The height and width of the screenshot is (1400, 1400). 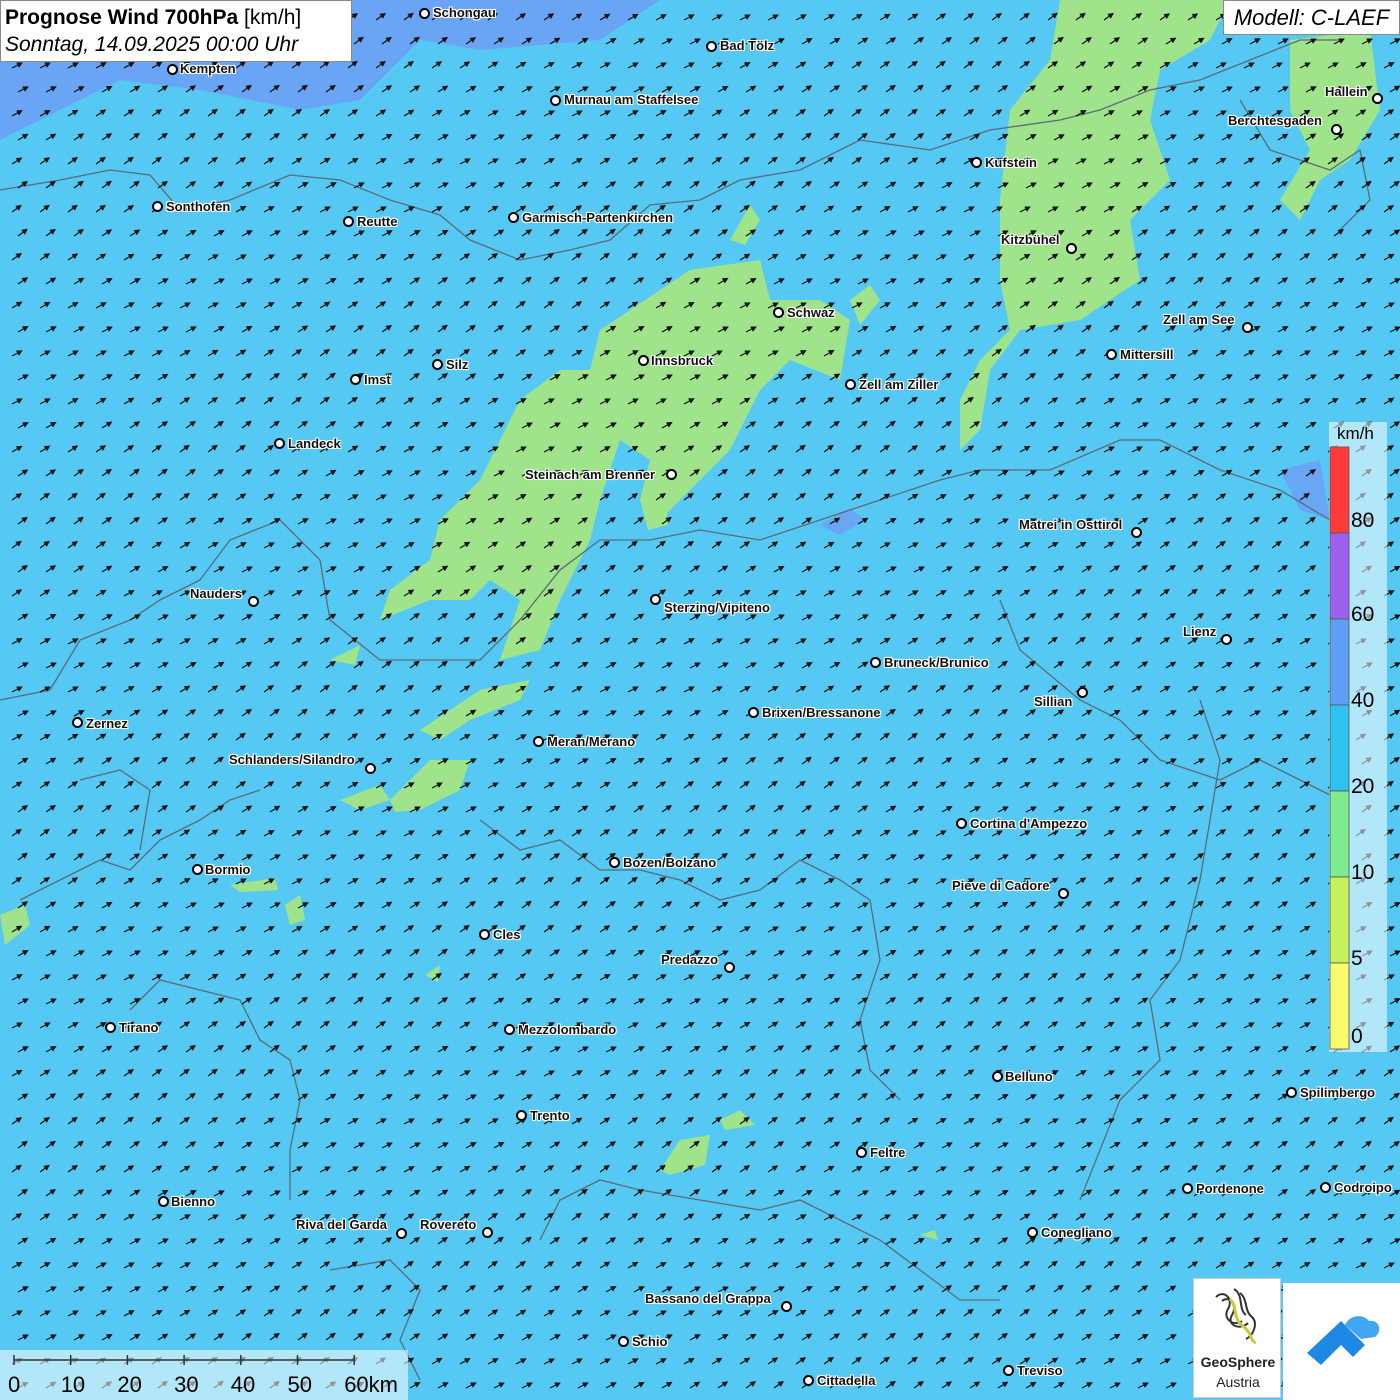 I want to click on city-label: Pordenone, so click(x=1230, y=1188).